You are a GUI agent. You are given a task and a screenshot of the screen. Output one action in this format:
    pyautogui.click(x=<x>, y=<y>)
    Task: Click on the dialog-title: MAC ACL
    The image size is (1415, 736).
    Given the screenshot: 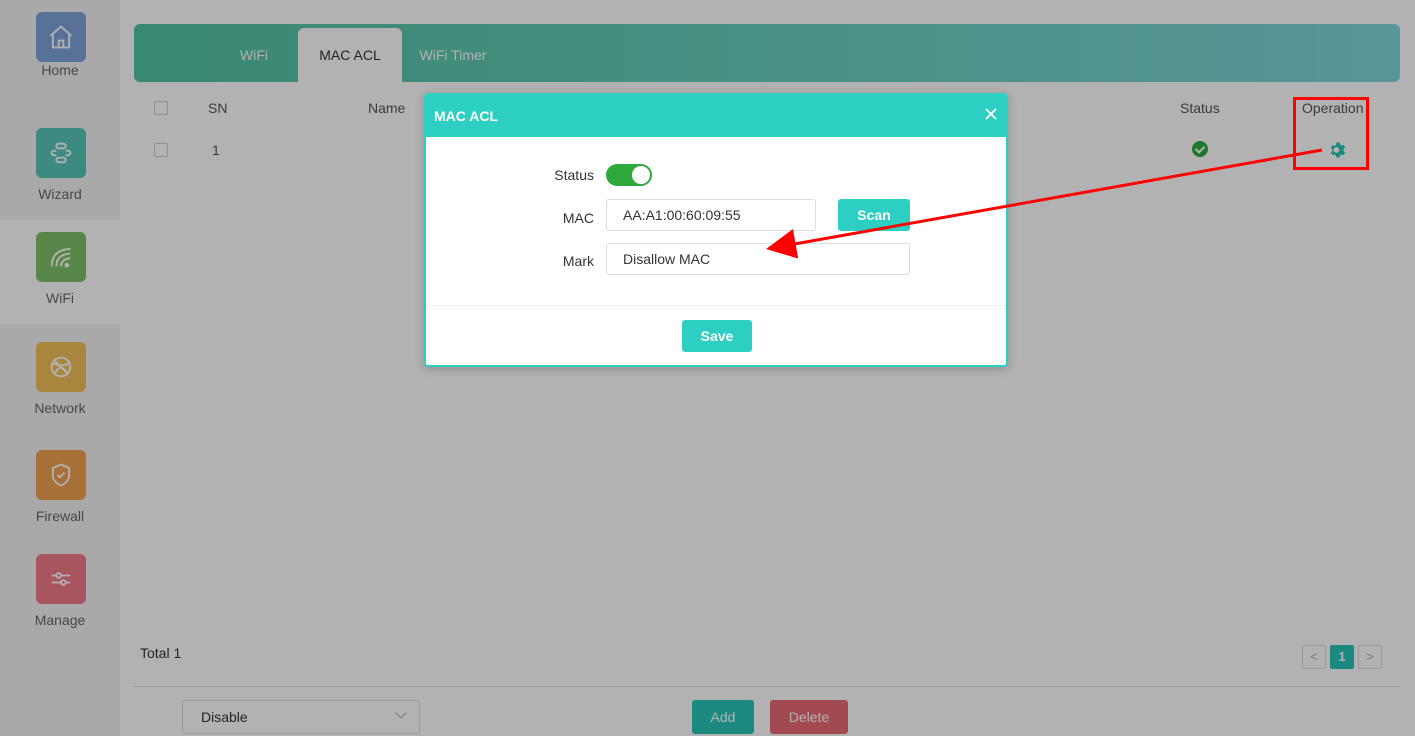 What is the action you would take?
    pyautogui.click(x=466, y=116)
    